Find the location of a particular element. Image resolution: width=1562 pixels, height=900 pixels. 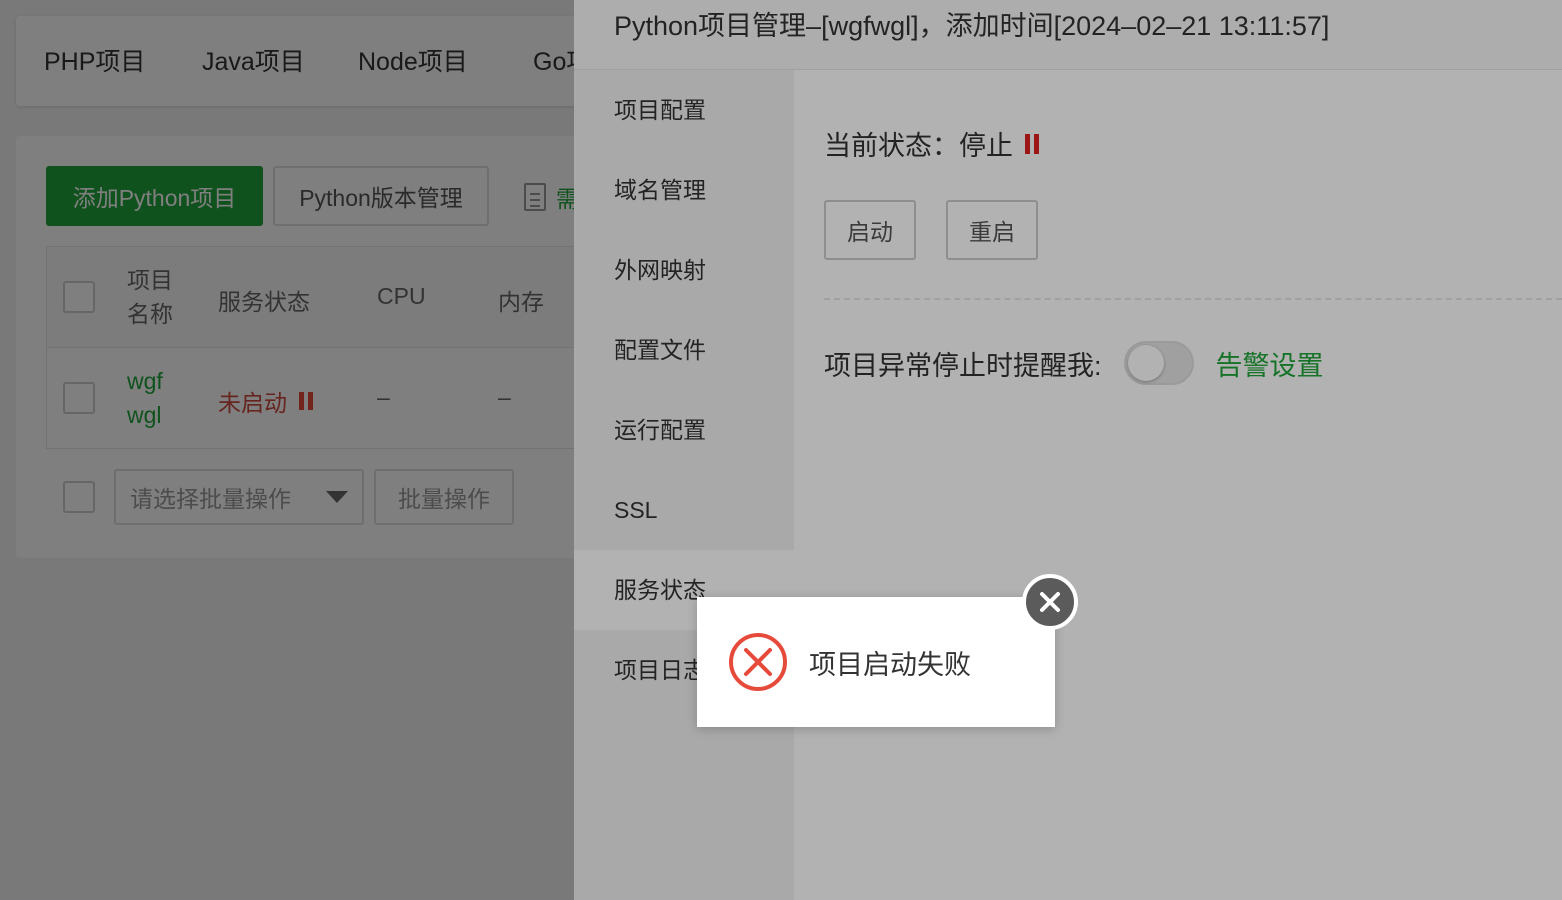

close-icon is located at coordinates (1050, 602).